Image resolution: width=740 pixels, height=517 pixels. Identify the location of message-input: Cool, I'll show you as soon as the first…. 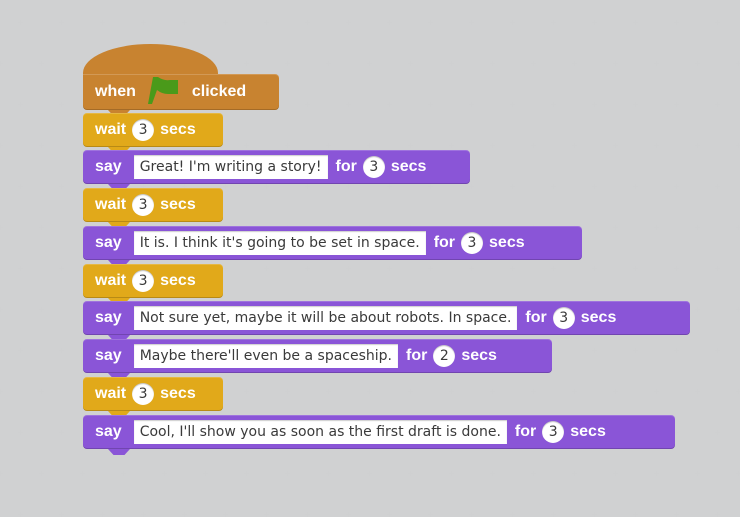
(320, 432).